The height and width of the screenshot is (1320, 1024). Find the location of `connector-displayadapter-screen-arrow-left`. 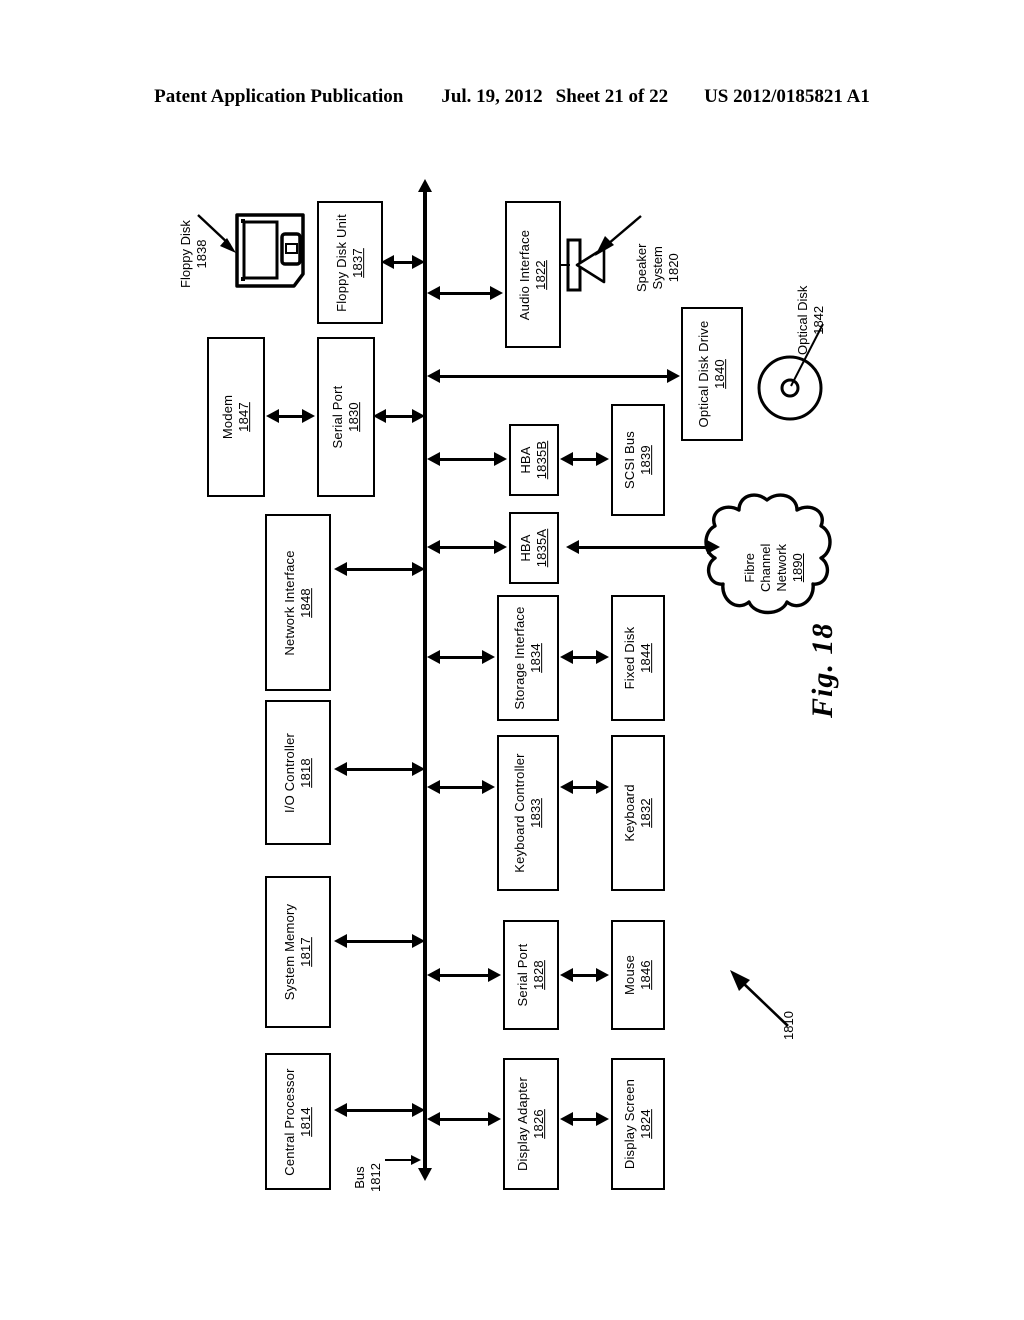

connector-displayadapter-screen-arrow-left is located at coordinates (566, 1119).